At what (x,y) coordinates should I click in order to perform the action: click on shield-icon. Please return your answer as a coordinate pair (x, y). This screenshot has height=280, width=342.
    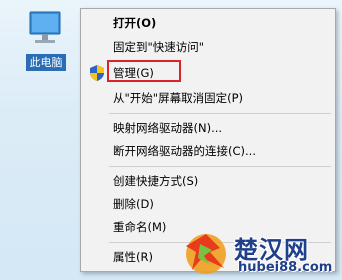
    Looking at the image, I should click on (97, 73).